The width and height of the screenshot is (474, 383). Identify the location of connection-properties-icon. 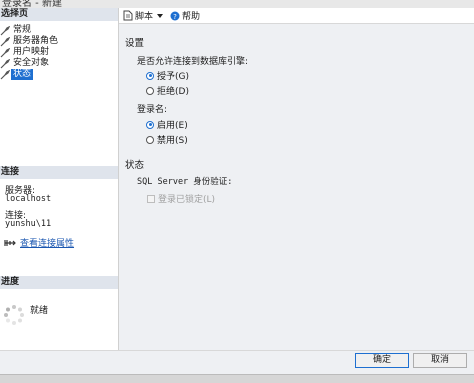
(10, 242).